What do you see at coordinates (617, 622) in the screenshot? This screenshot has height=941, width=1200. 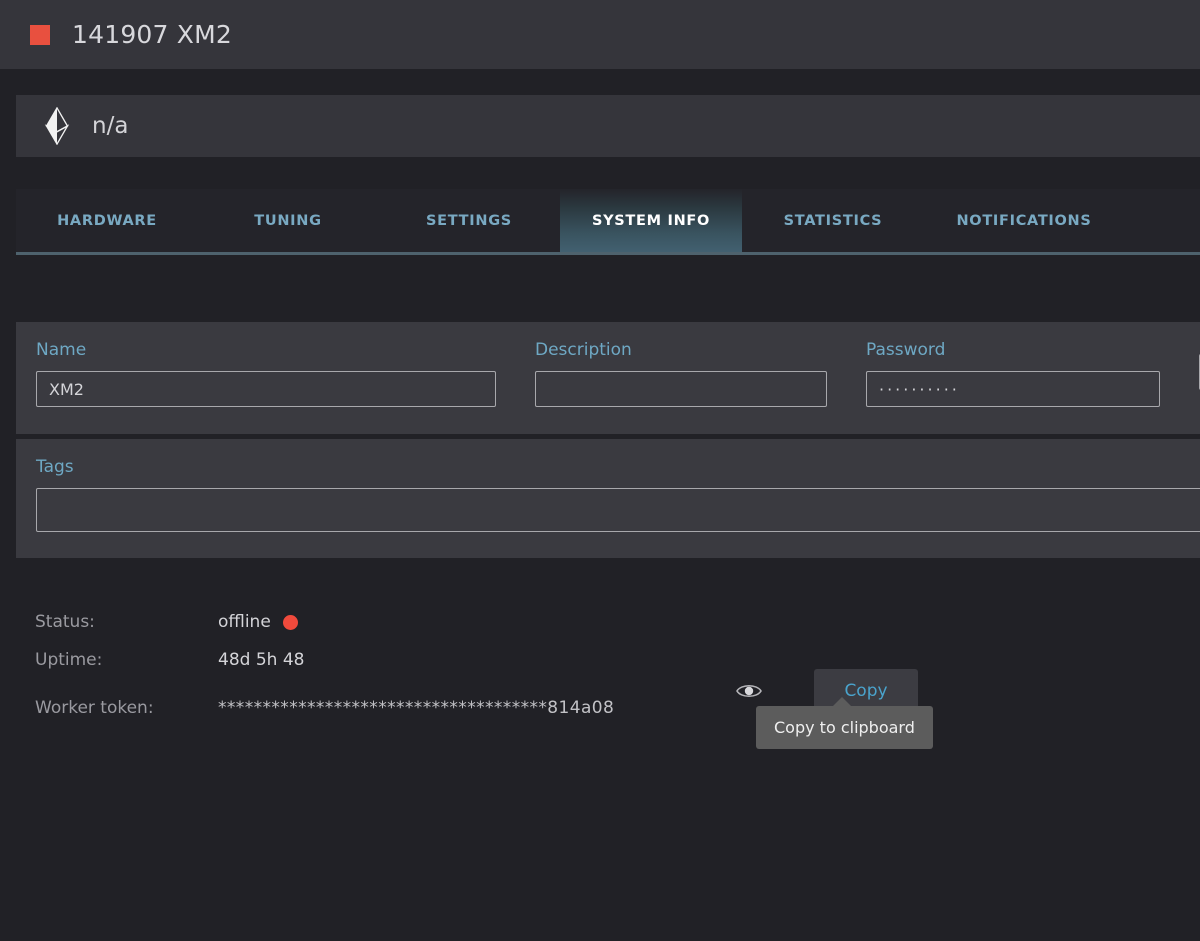 I see `status-row-status: Status: offline` at bounding box center [617, 622].